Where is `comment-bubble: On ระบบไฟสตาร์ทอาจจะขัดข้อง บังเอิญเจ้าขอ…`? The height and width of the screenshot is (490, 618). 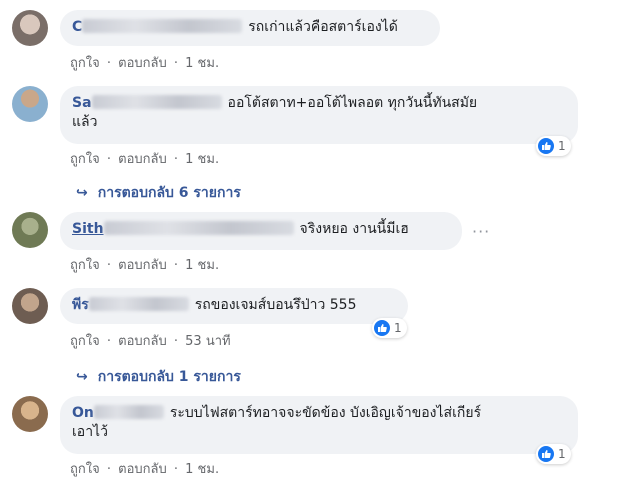
comment-bubble: On ระบบไฟสตาร์ทอาจจะขัดข้อง บังเอิญเจ้าขอ… is located at coordinates (319, 425).